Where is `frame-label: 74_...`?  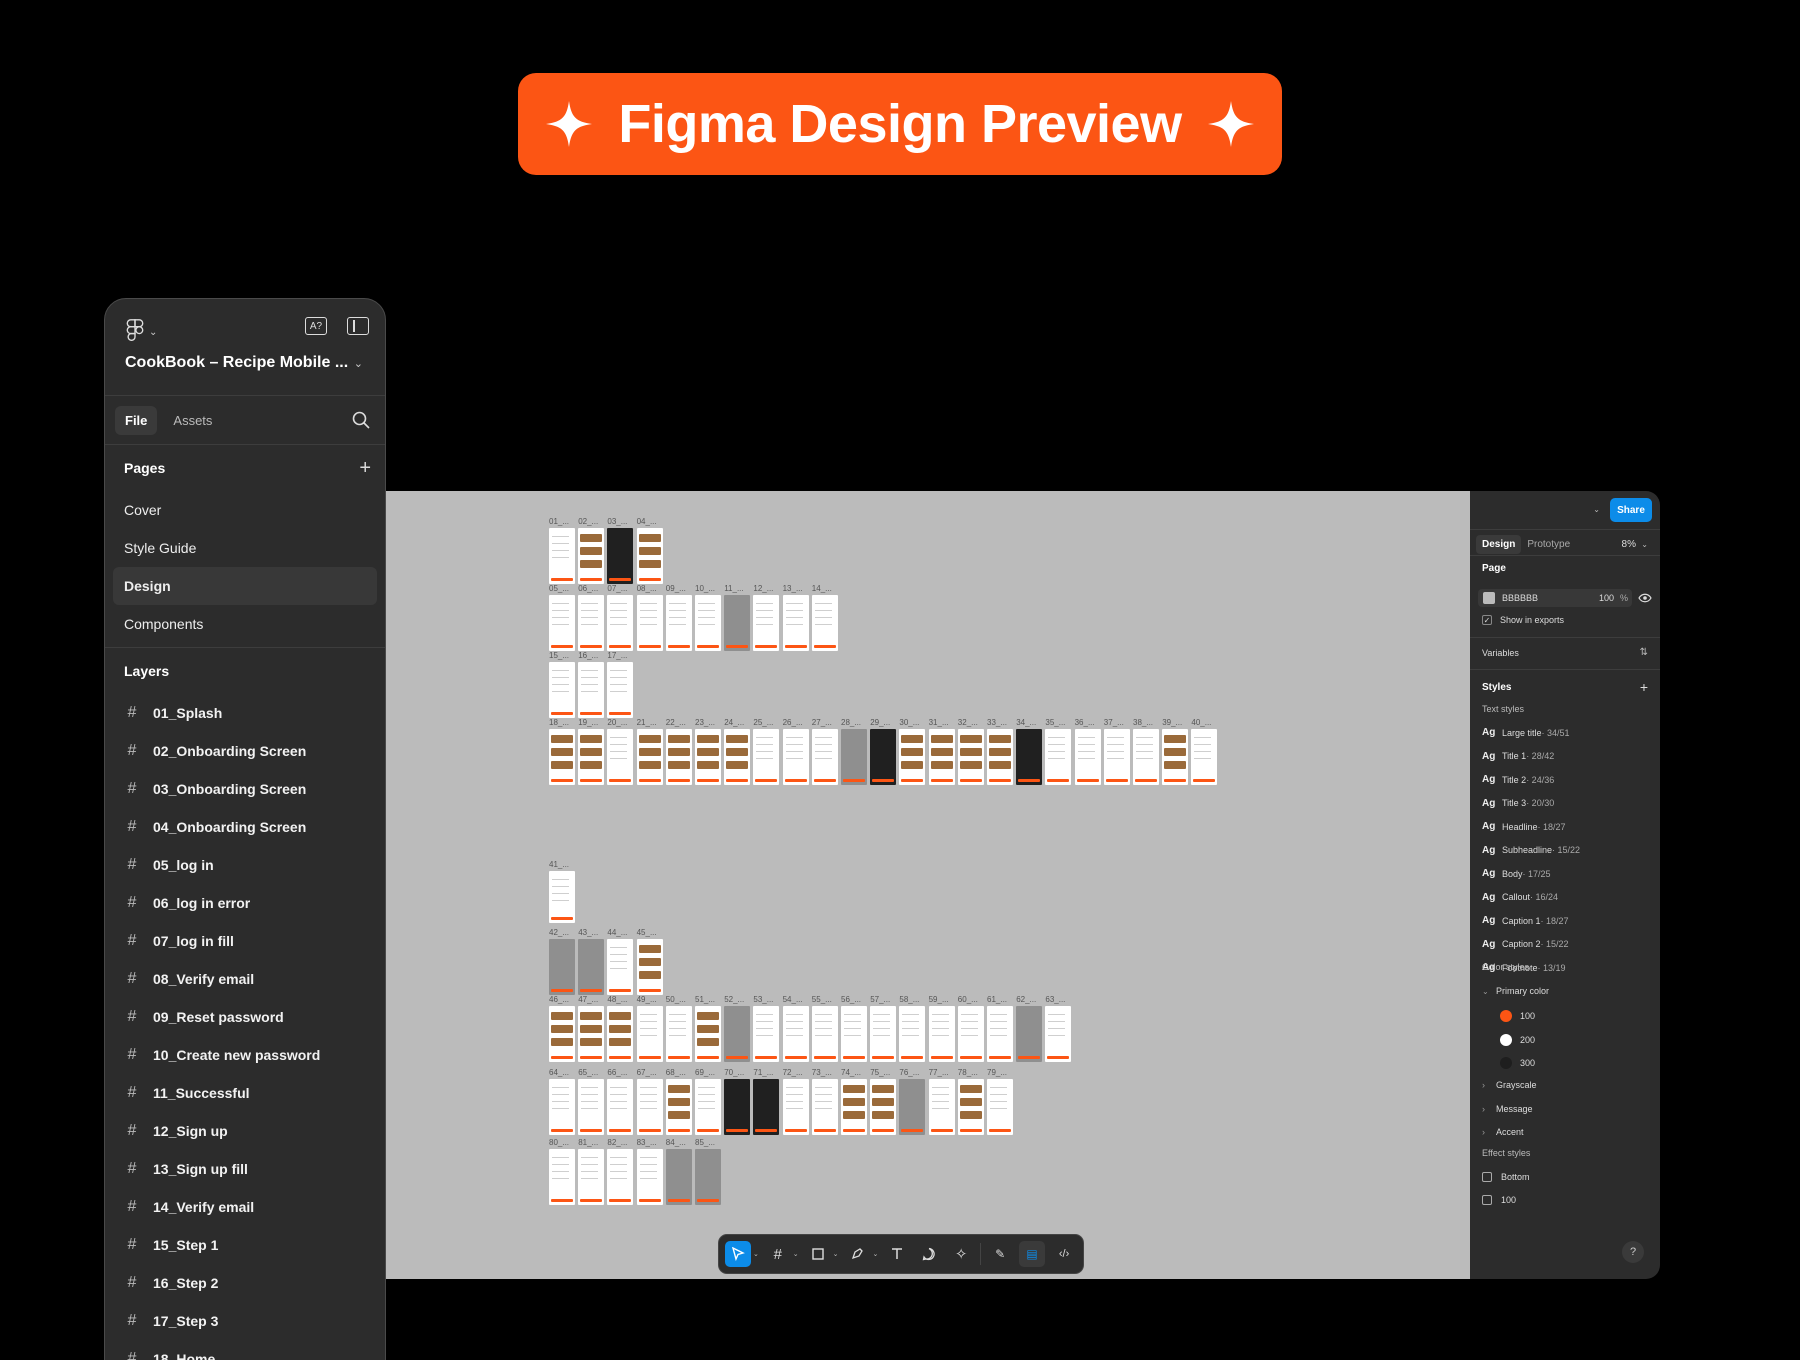
frame-label: 74_... is located at coordinates (851, 1072).